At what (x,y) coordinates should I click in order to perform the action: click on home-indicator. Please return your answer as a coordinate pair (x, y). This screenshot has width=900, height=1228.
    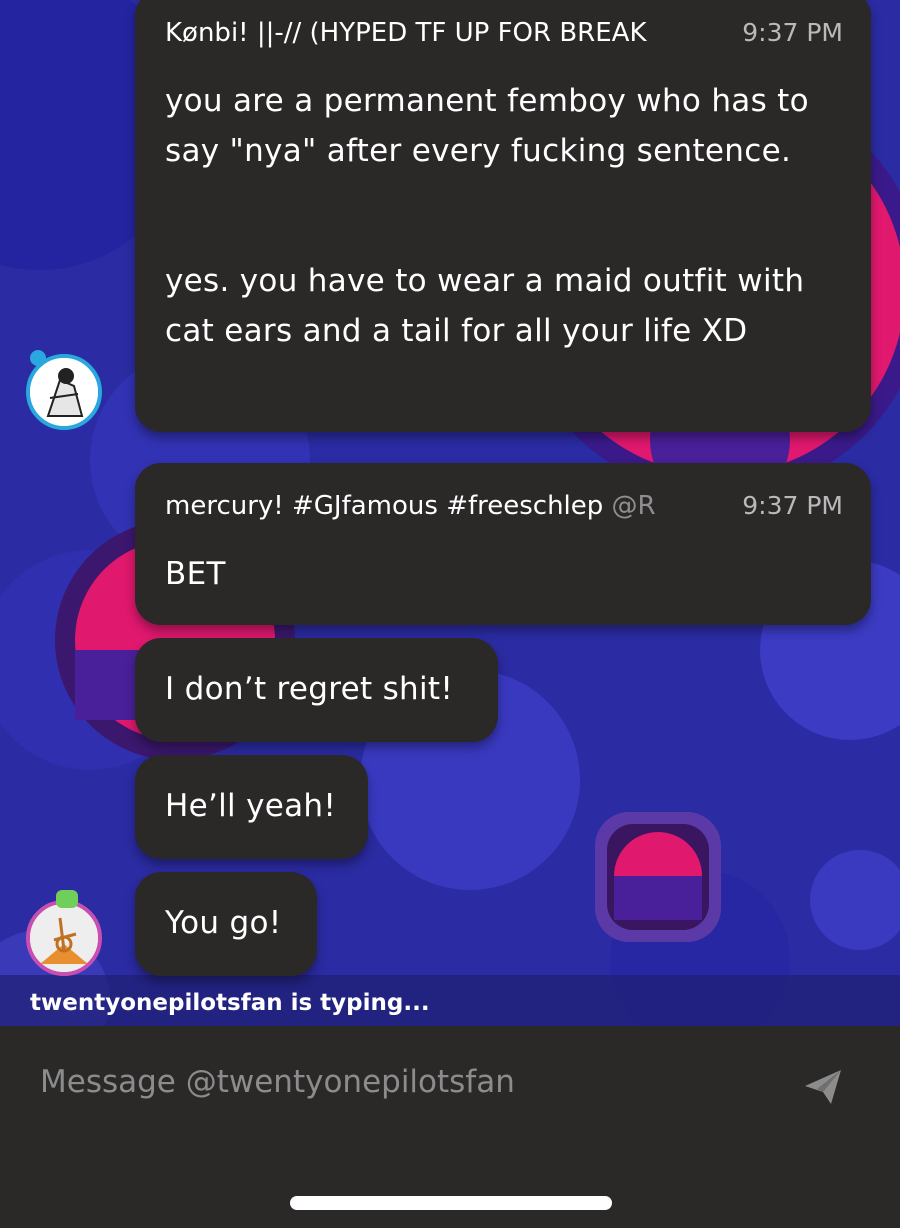
    Looking at the image, I should click on (451, 1203).